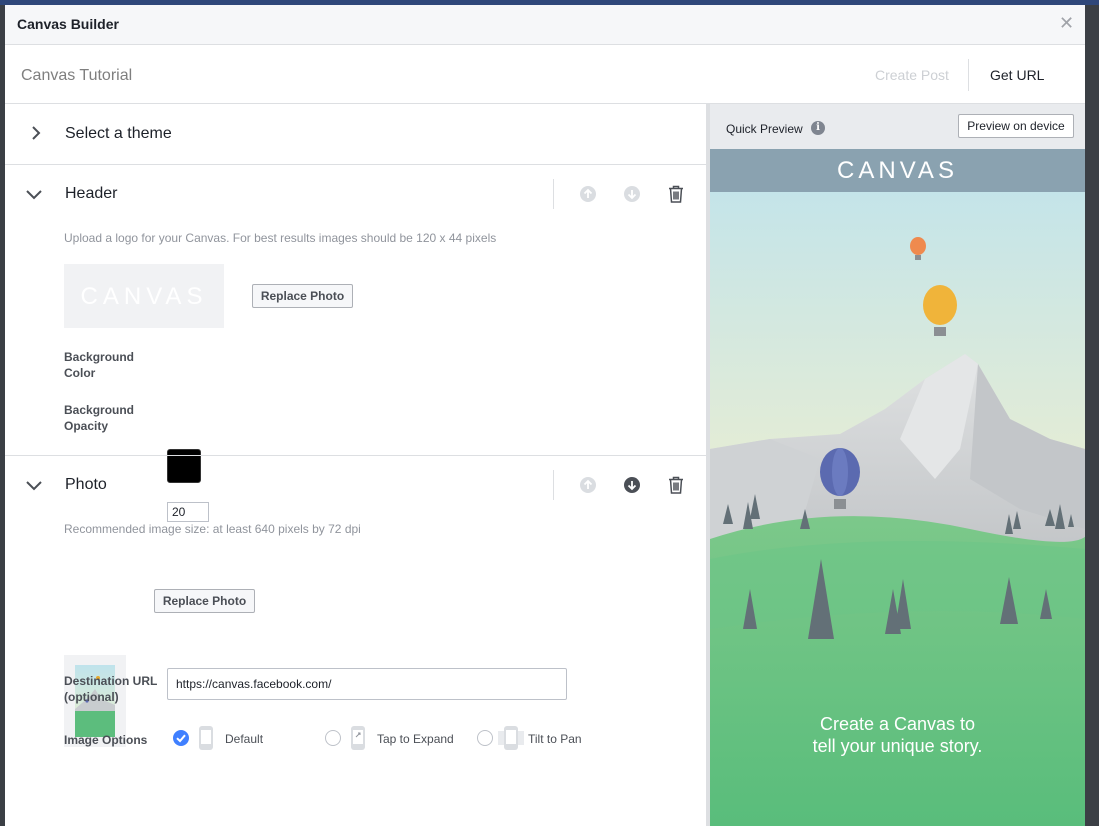 This screenshot has width=1099, height=826. I want to click on background-color-label: Background Color, so click(99, 365).